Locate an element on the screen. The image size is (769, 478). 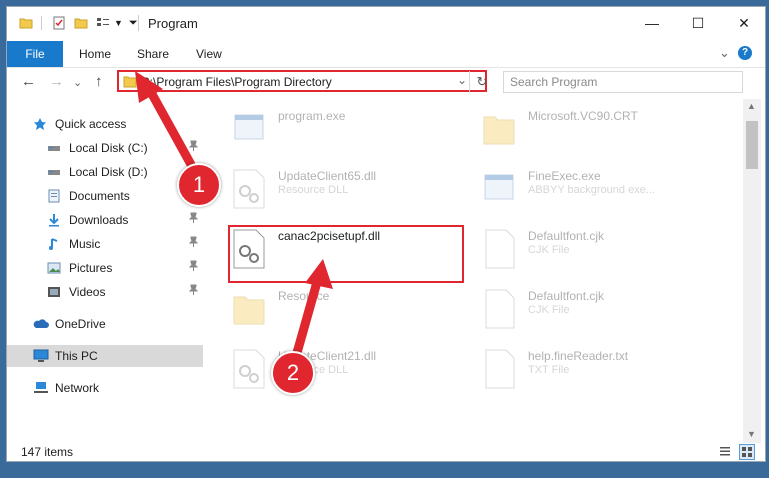
step-badge-2: 2 is located at coordinates (293, 373).